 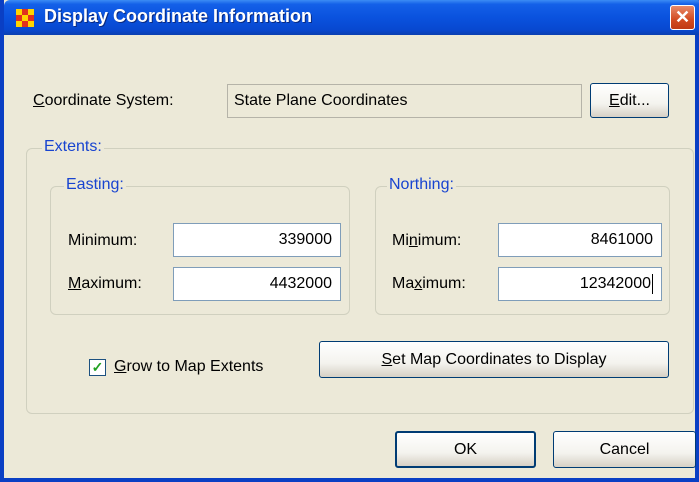 What do you see at coordinates (178, 16) in the screenshot?
I see `window-title: Display Coordinate Information` at bounding box center [178, 16].